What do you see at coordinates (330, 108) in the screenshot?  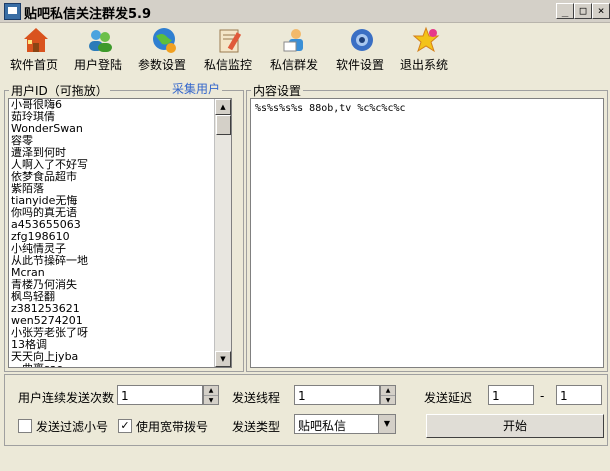 I see `content-text: %s%s%s%s 88ob,tv %c%c%c%c` at bounding box center [330, 108].